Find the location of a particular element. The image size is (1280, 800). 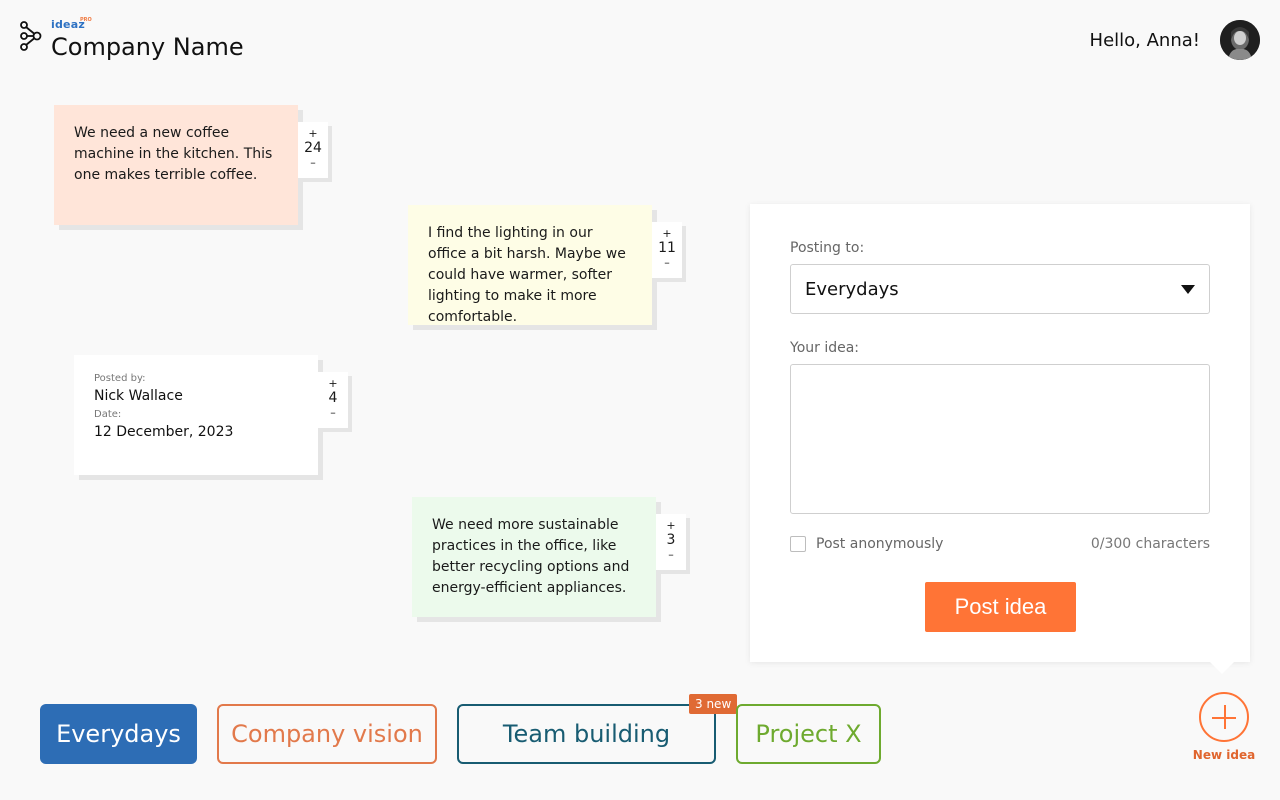

caret-down-icon is located at coordinates (1188, 289).